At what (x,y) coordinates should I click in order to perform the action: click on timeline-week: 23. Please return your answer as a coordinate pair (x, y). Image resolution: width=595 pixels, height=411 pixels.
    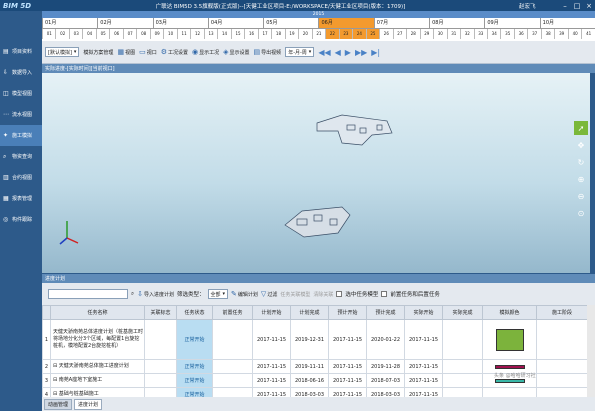
    Looking at the image, I should click on (345, 34).